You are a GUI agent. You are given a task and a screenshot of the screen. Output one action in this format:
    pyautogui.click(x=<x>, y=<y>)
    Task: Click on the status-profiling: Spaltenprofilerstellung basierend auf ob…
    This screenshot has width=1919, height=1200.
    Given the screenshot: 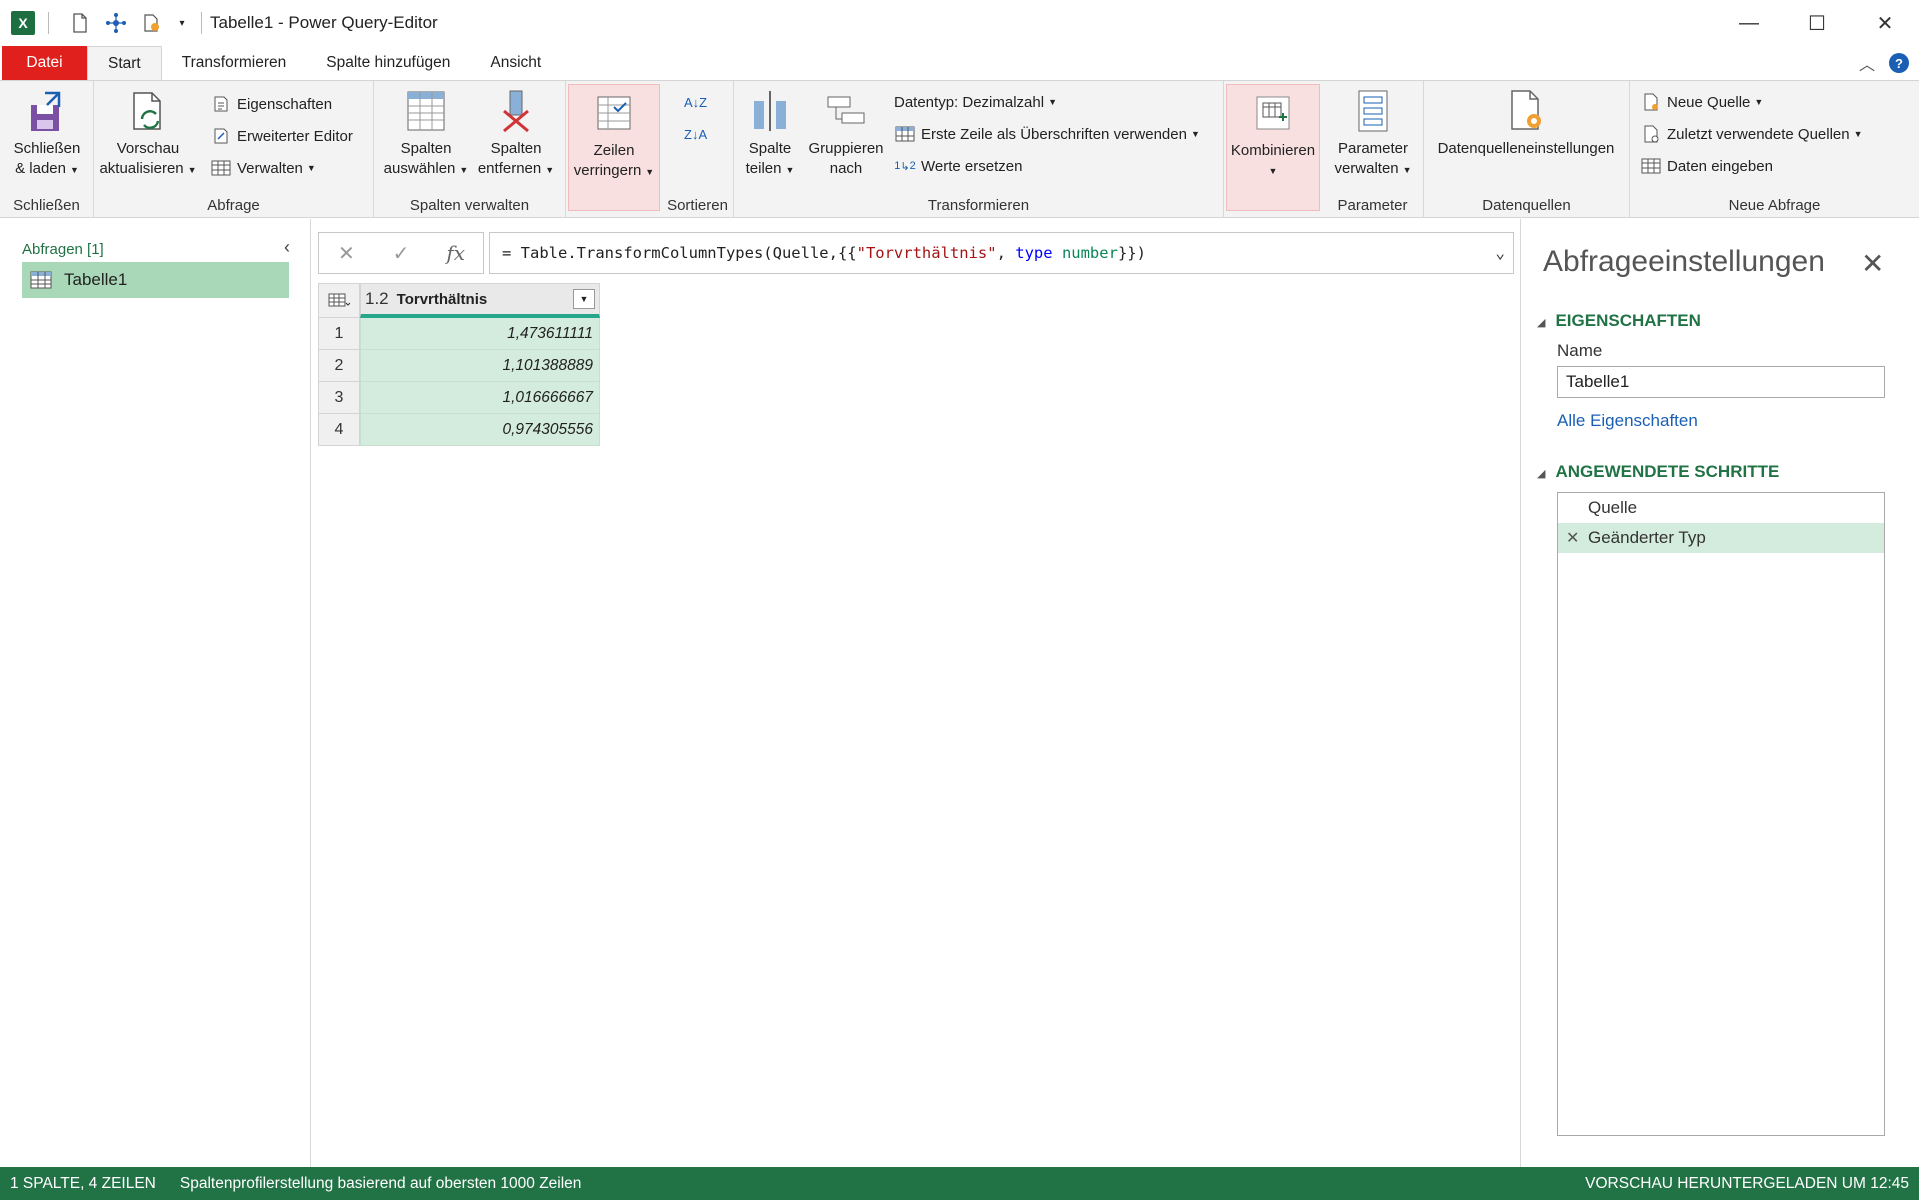 What is the action you would take?
    pyautogui.click(x=381, y=1184)
    